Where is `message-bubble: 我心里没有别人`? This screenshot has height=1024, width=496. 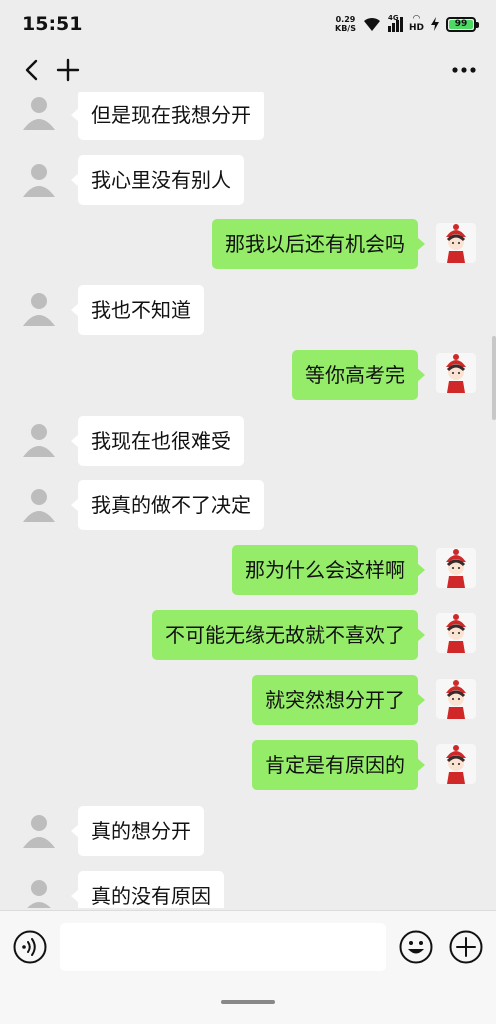 message-bubble: 我心里没有别人 is located at coordinates (157, 180).